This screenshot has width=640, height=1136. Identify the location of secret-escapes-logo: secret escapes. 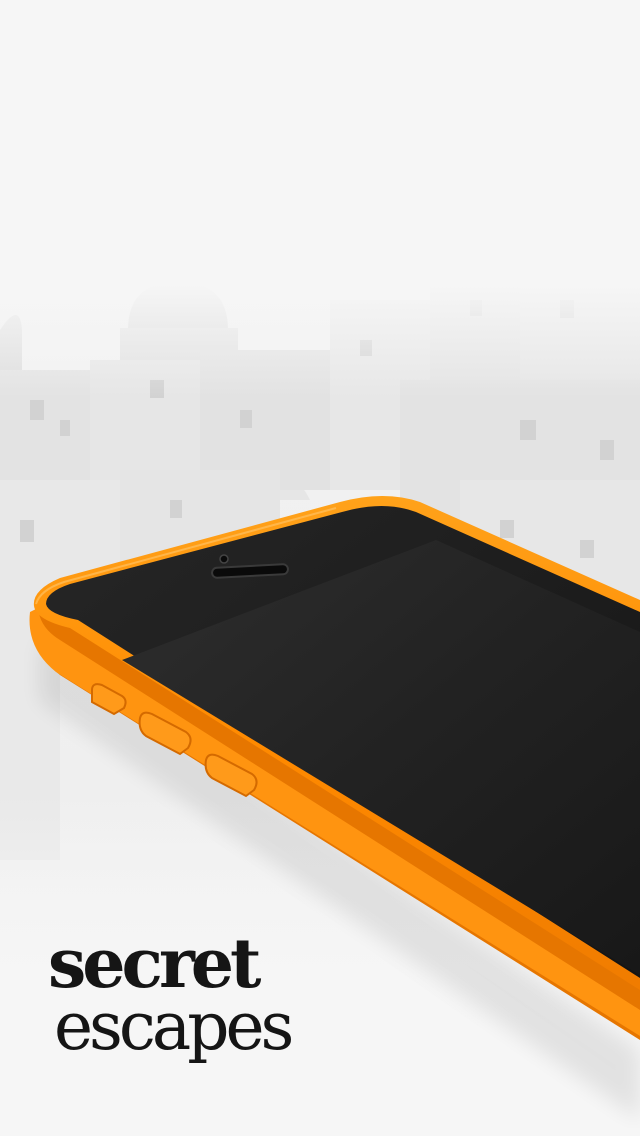
(173, 1005).